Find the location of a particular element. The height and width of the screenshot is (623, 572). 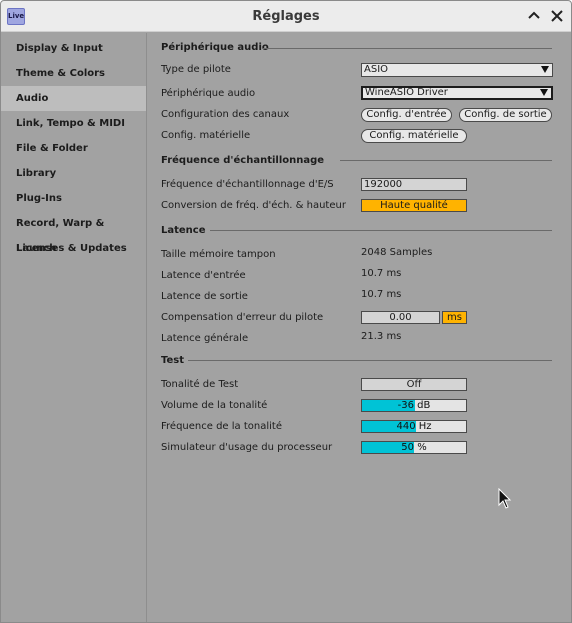

section-title-test: Test is located at coordinates (173, 360).